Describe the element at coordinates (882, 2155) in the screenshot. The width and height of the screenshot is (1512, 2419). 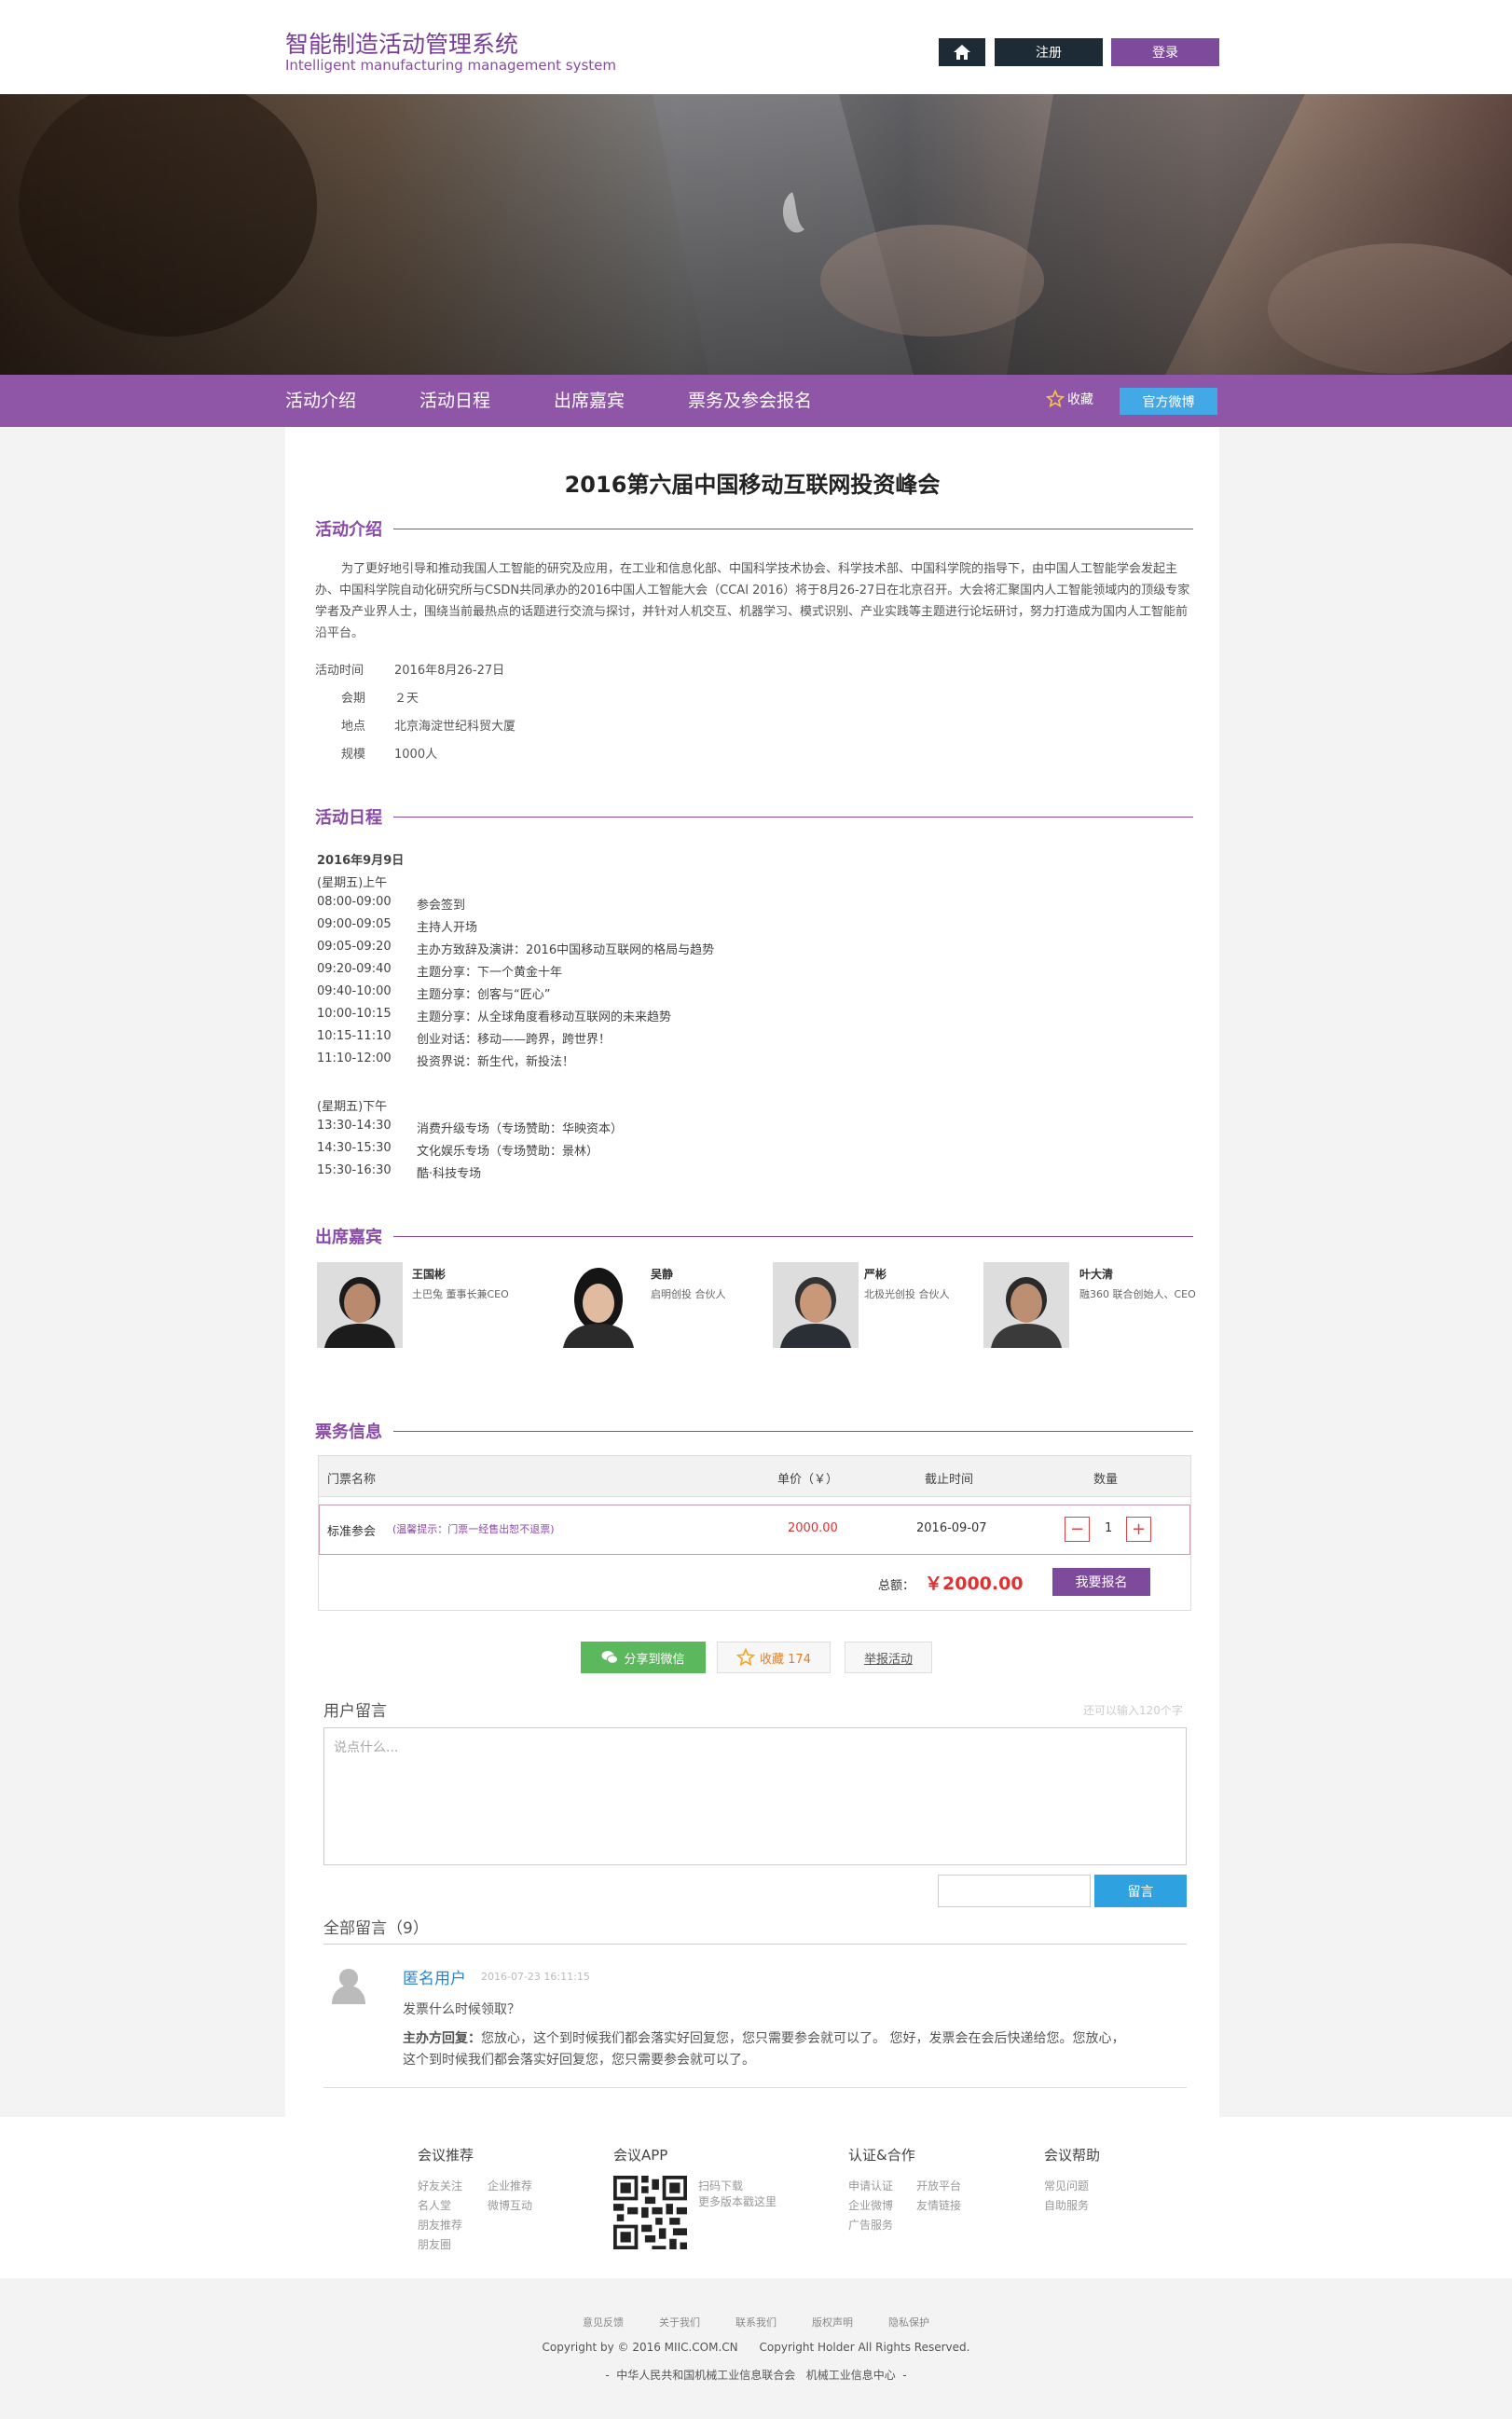
I see `footer-col-title: 认证&合作` at that location.